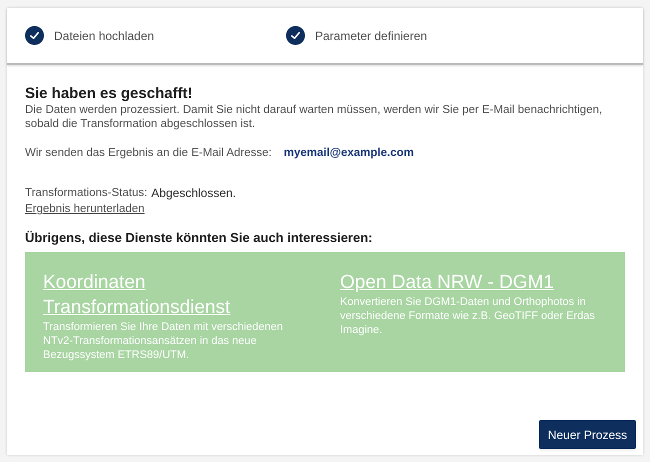 Image resolution: width=650 pixels, height=462 pixels. What do you see at coordinates (193, 193) in the screenshot?
I see `status-value: Abgeschlossen.` at bounding box center [193, 193].